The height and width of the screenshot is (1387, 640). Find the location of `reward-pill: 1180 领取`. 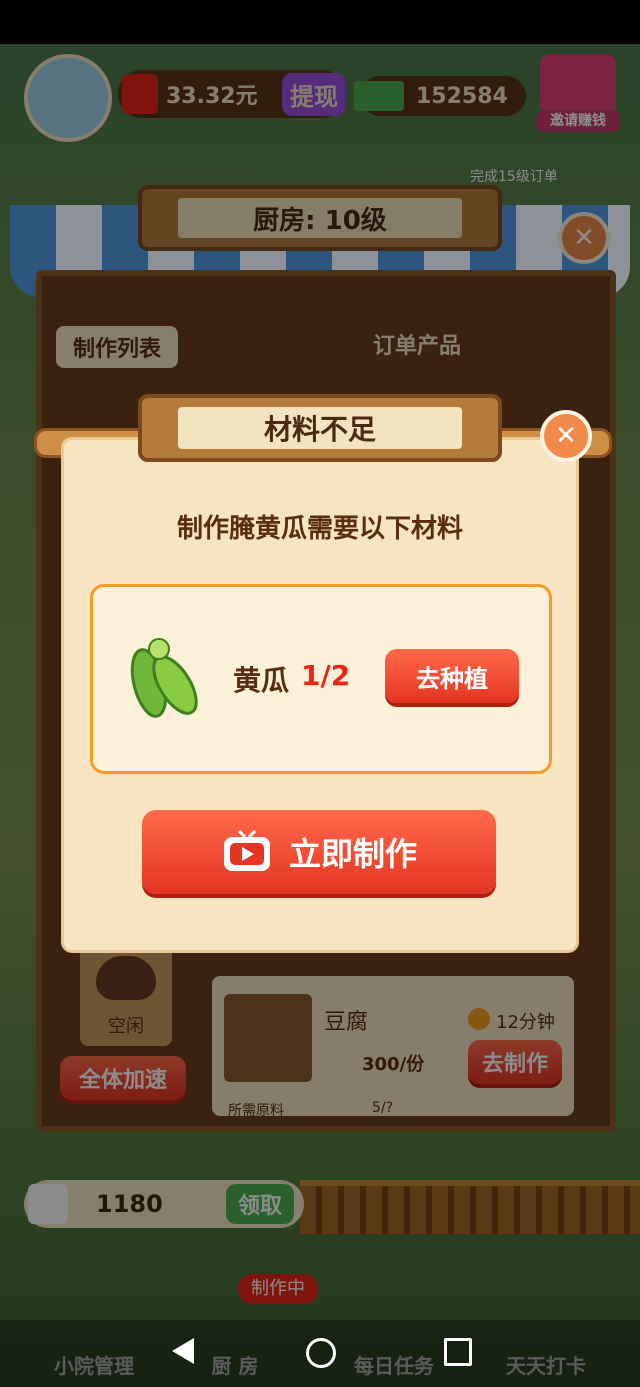

reward-pill: 1180 领取 is located at coordinates (164, 1204).